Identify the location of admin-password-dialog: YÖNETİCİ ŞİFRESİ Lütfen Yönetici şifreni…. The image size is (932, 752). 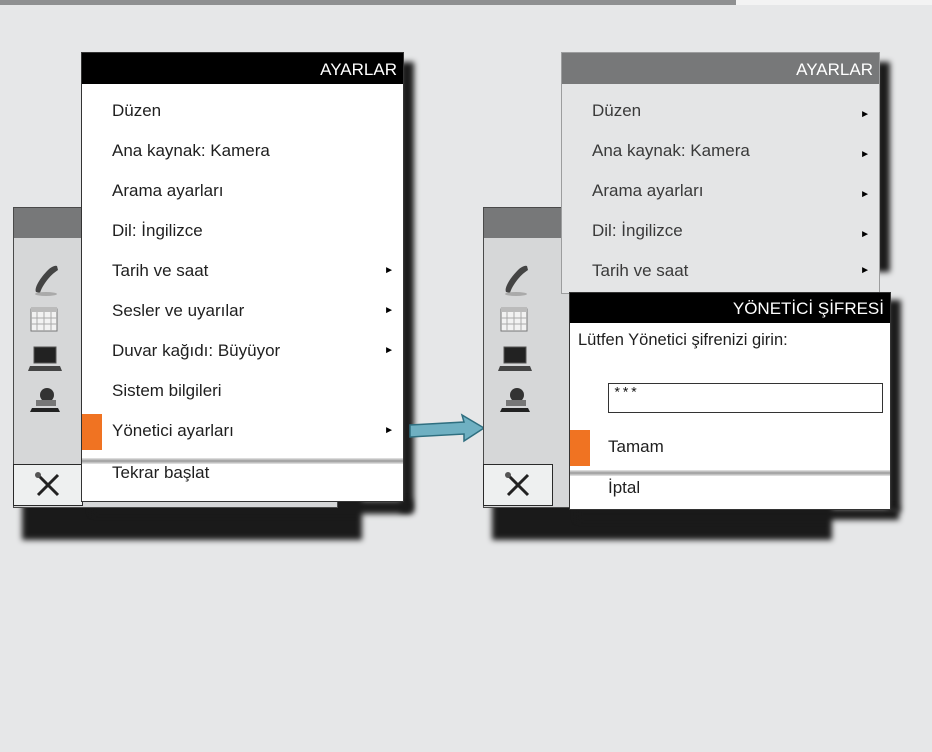
(730, 401).